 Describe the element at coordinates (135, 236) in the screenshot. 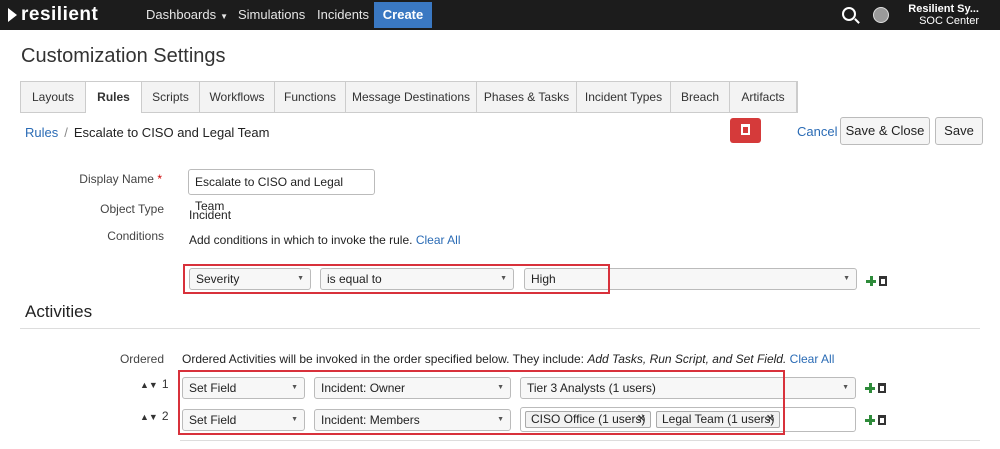

I see `conditions-label: Conditions` at that location.